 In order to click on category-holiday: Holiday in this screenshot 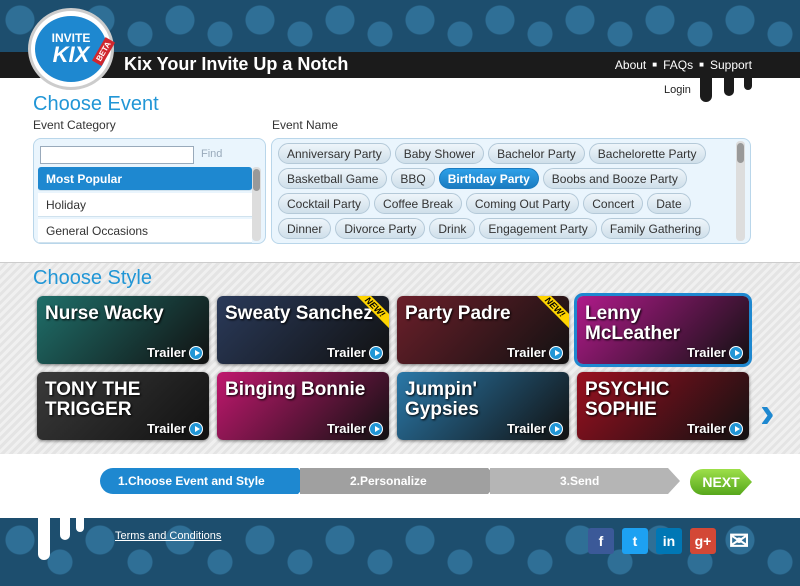, I will do `click(145, 205)`.